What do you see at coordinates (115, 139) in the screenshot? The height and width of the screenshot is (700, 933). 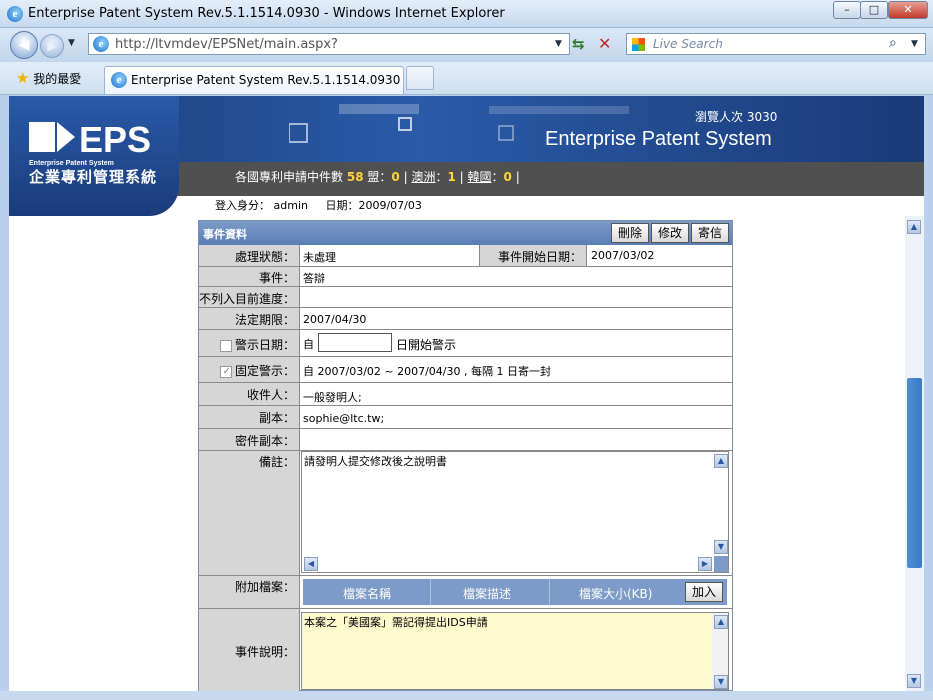 I see `eps-logo-text: EPS` at bounding box center [115, 139].